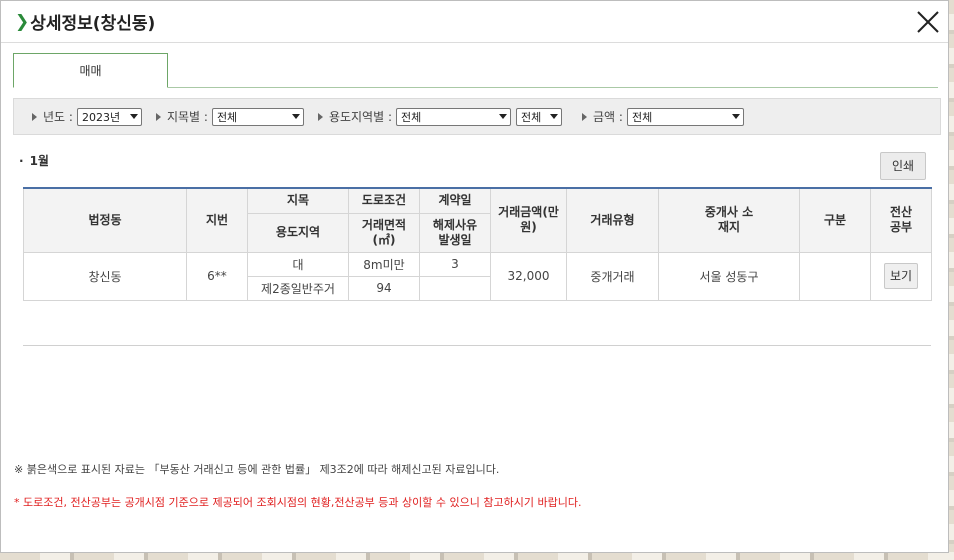 This screenshot has width=954, height=560. I want to click on header-jibun: 지번, so click(217, 220).